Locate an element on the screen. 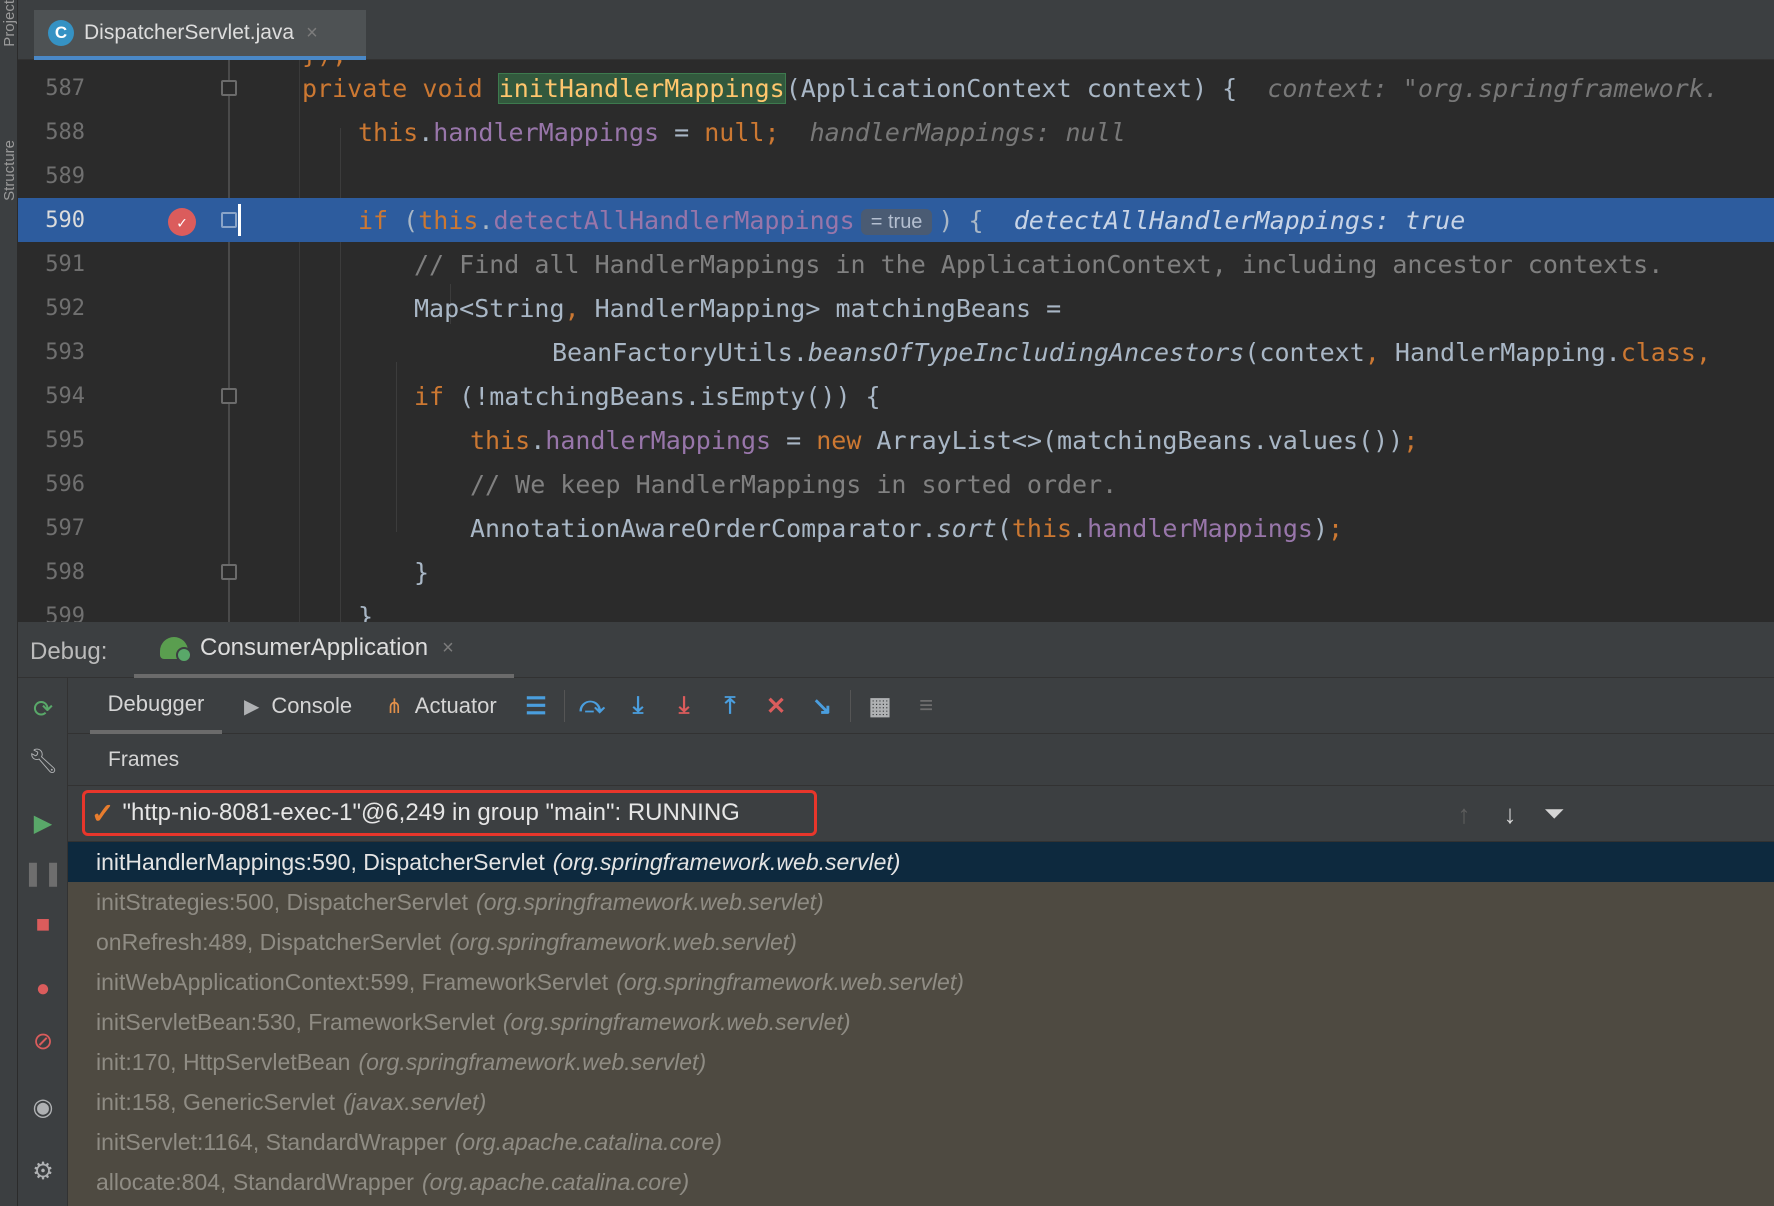 The width and height of the screenshot is (1774, 1206). tab-console: ▶ Console is located at coordinates (298, 706).